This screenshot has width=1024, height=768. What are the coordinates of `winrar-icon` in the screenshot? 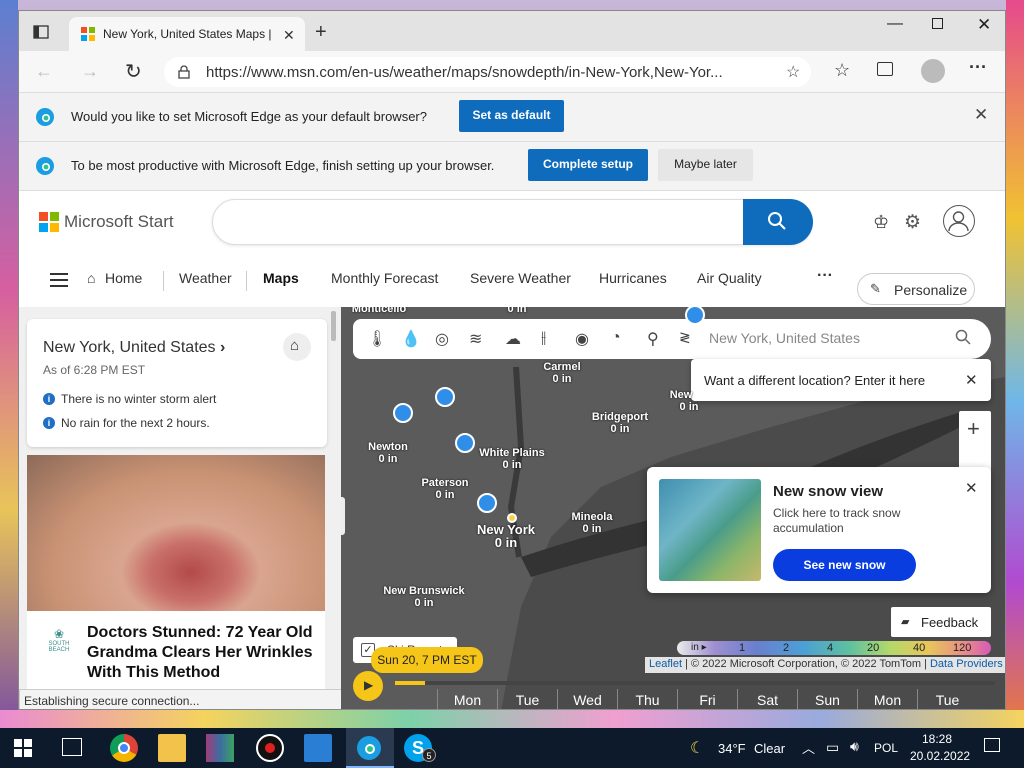 It's located at (220, 748).